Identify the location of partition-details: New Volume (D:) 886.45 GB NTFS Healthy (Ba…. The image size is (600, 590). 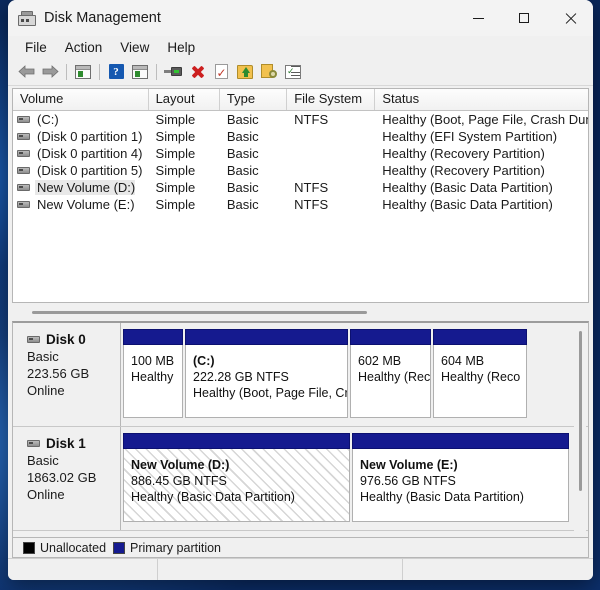
(236, 485).